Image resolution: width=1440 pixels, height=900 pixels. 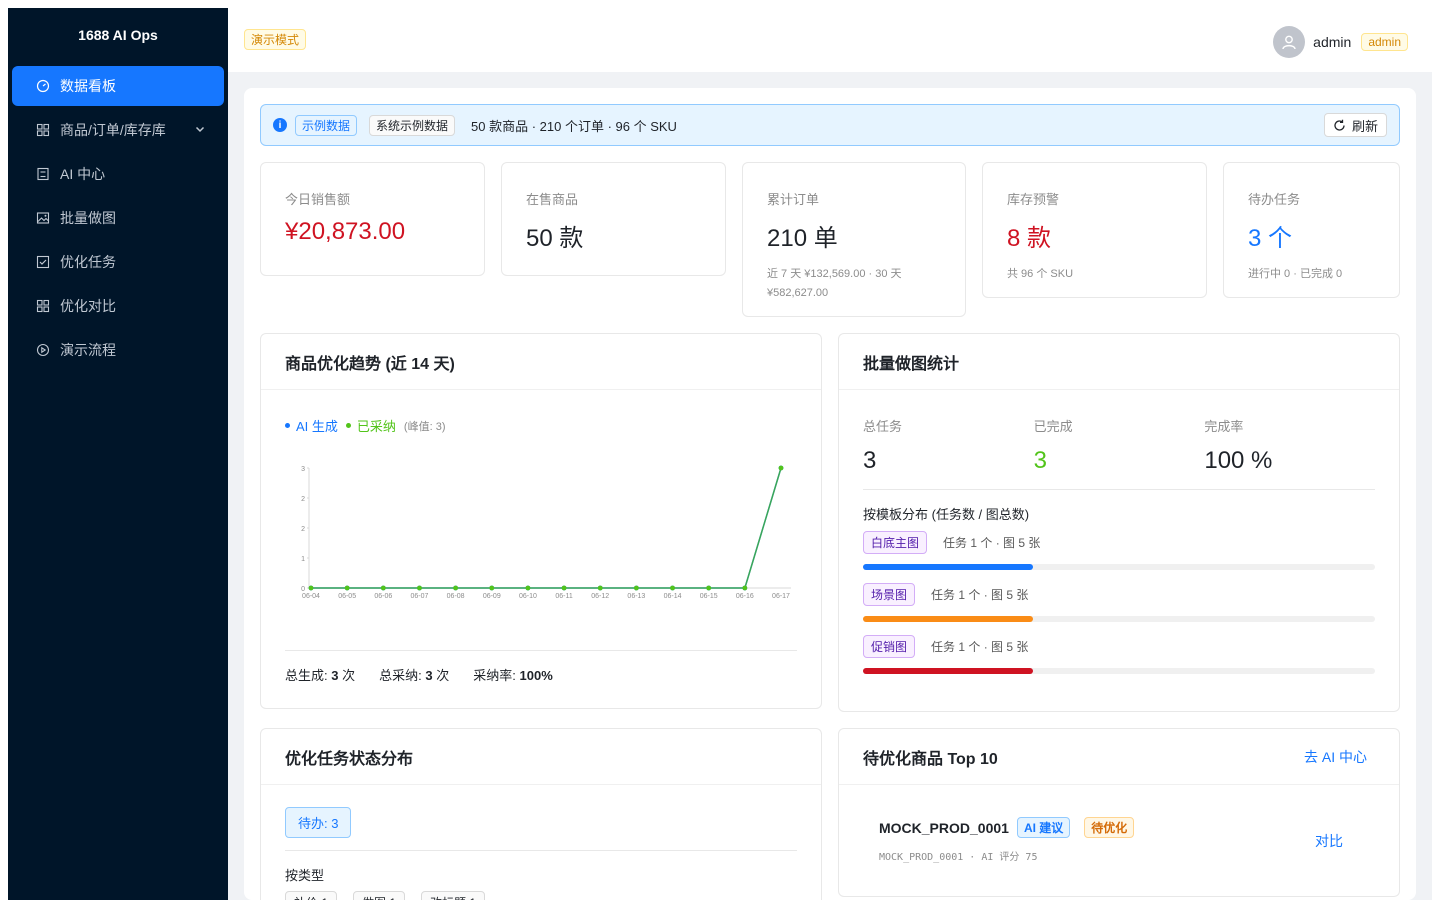 I want to click on compare-link: 对比, so click(x=1329, y=841).